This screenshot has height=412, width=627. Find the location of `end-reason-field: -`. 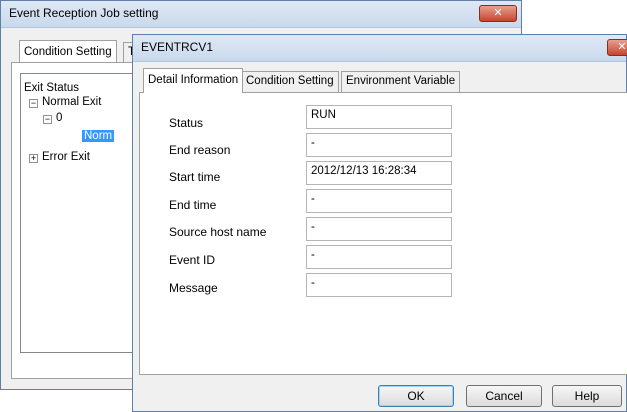

end-reason-field: - is located at coordinates (379, 145).